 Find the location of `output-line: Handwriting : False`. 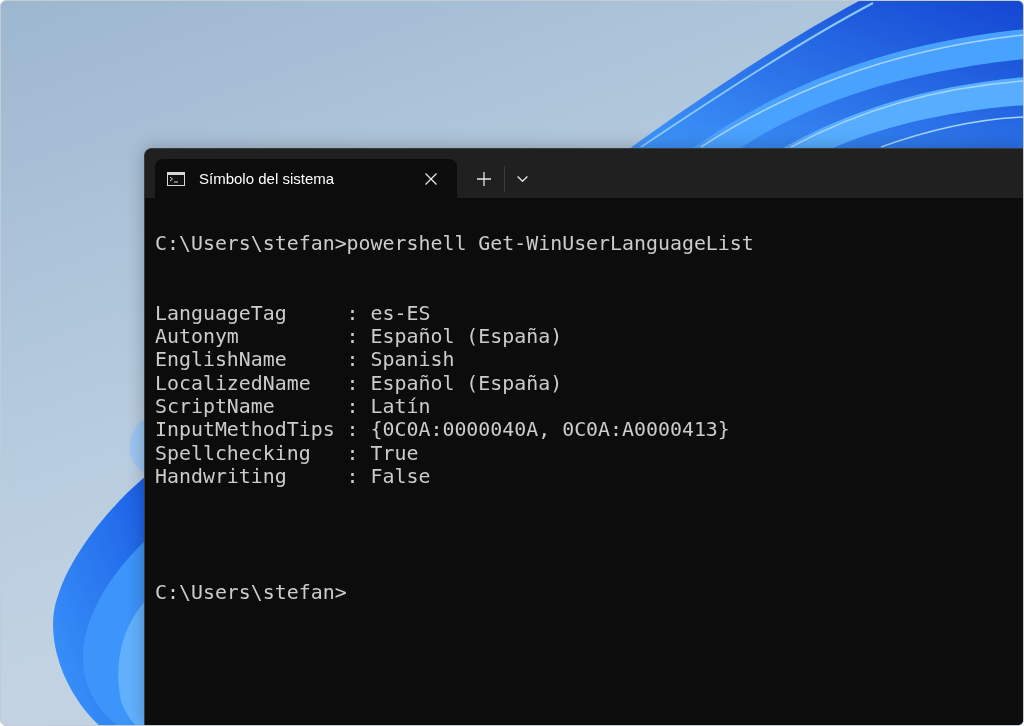

output-line: Handwriting : False is located at coordinates (293, 476).